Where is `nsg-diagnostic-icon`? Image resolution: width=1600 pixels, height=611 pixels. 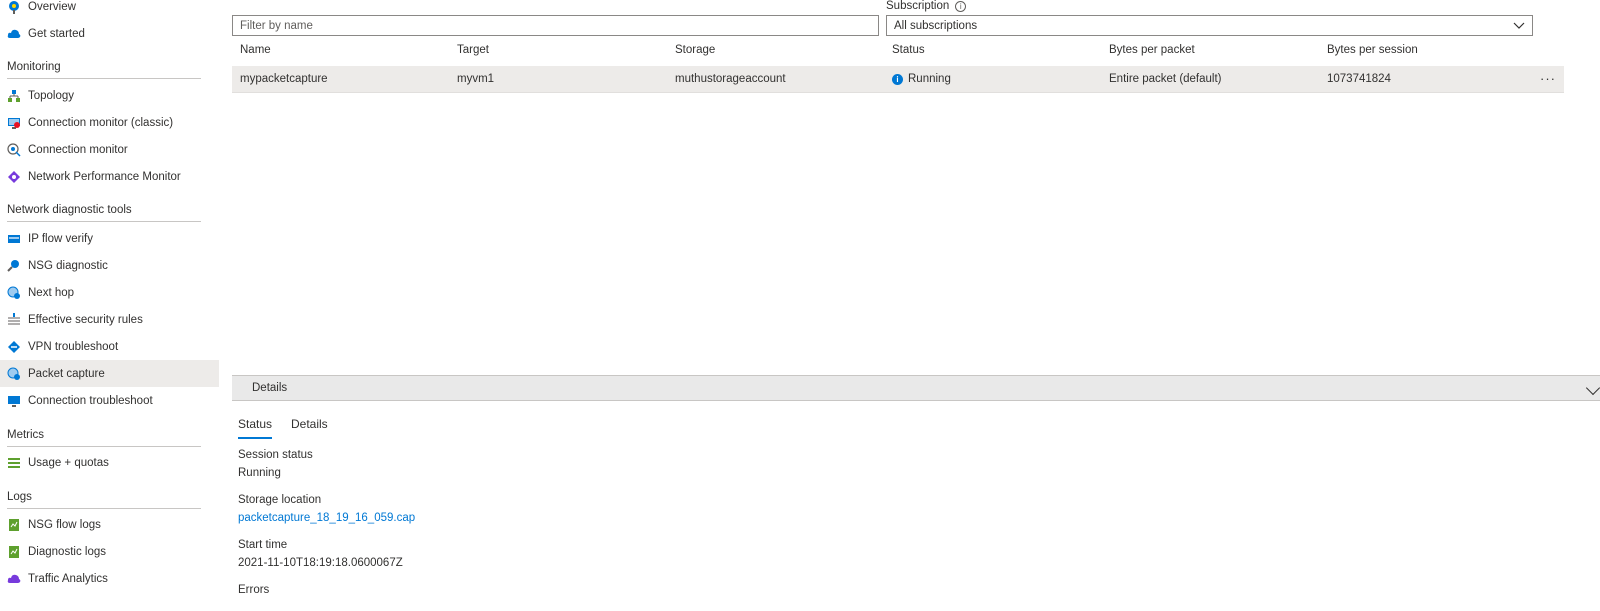
nsg-diagnostic-icon is located at coordinates (13, 265).